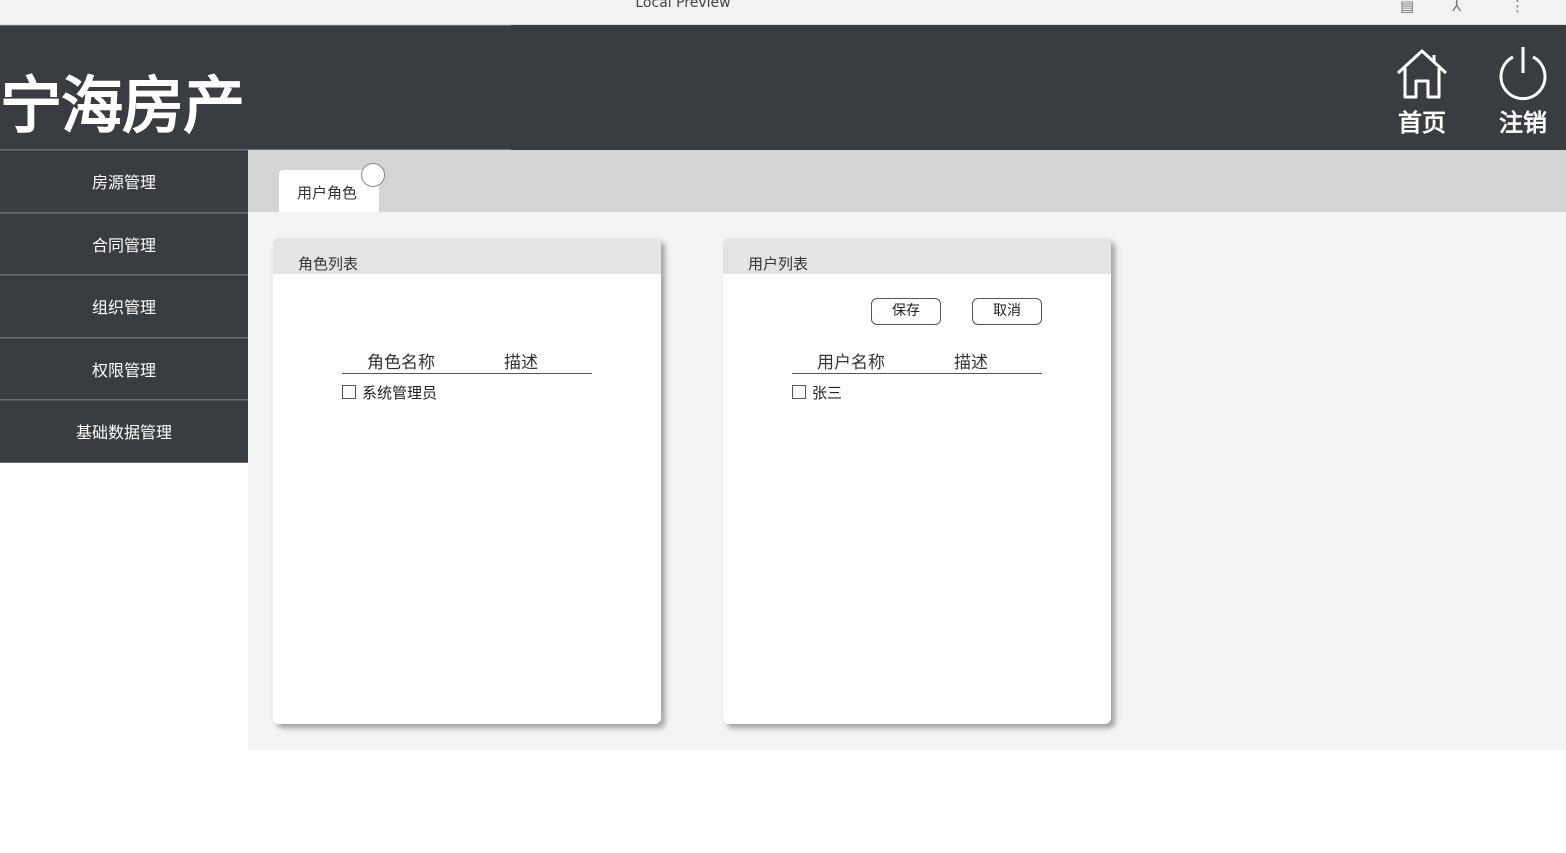 Image resolution: width=1566 pixels, height=853 pixels. I want to click on browser-title: Local Preview, so click(683, 5).